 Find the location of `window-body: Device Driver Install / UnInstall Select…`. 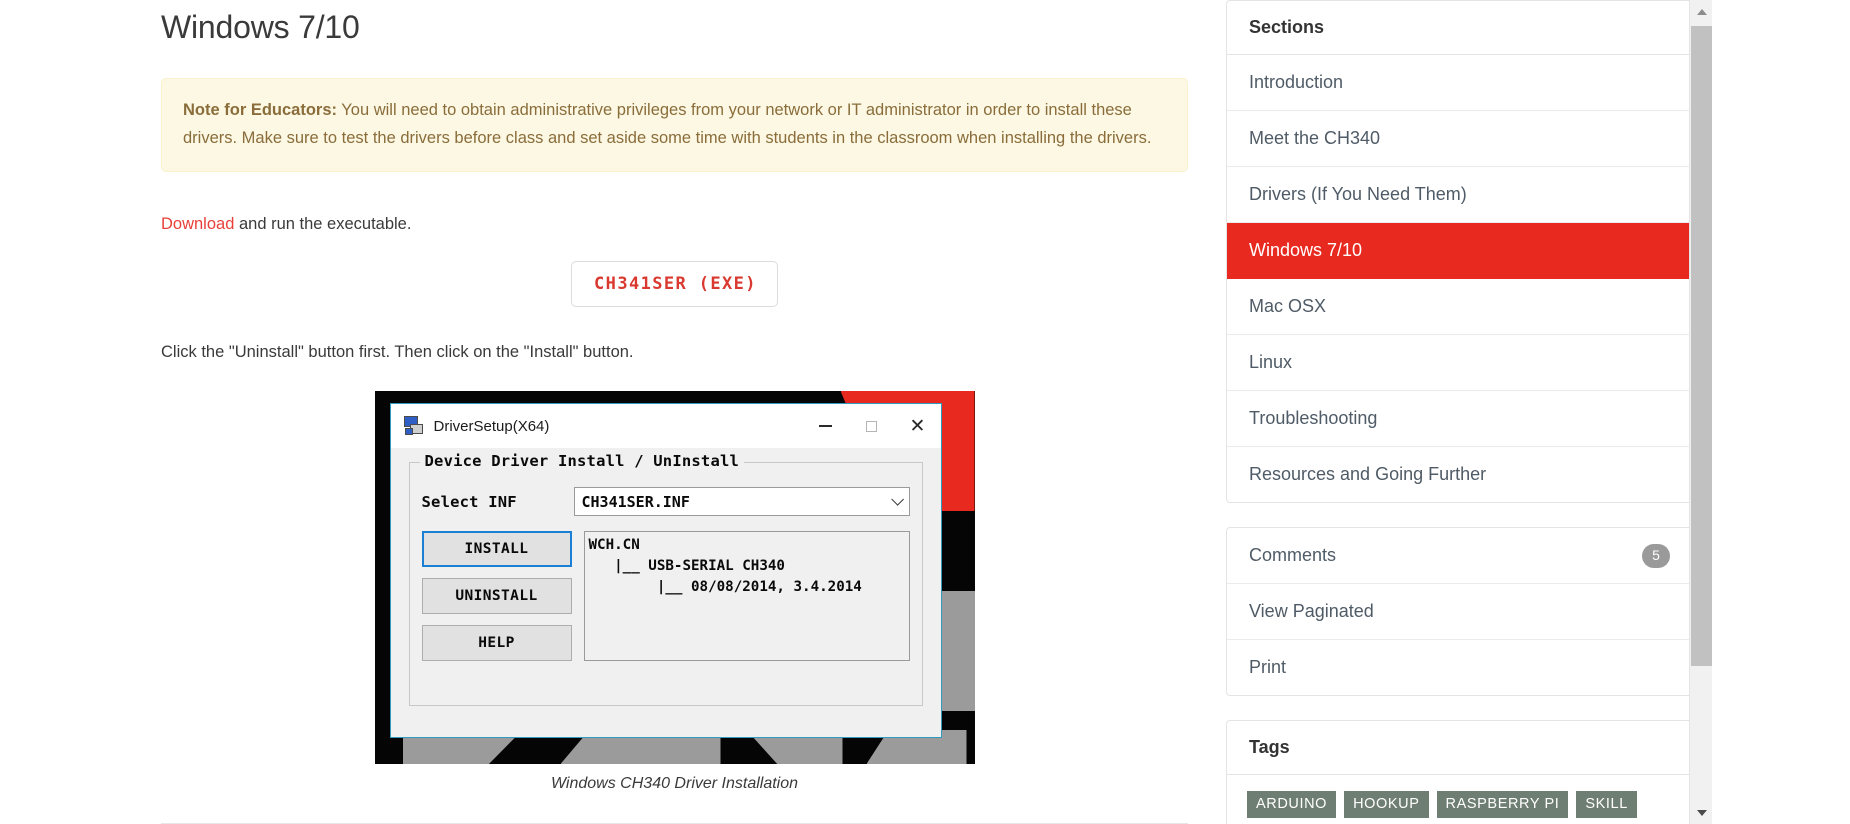

window-body: Device Driver Install / UnInstall Select… is located at coordinates (666, 592).